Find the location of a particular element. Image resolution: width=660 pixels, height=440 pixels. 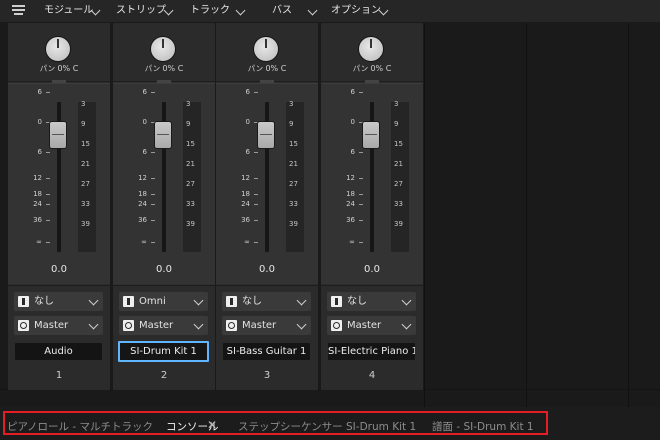

hamburger-menu-icon is located at coordinates (20, 12).